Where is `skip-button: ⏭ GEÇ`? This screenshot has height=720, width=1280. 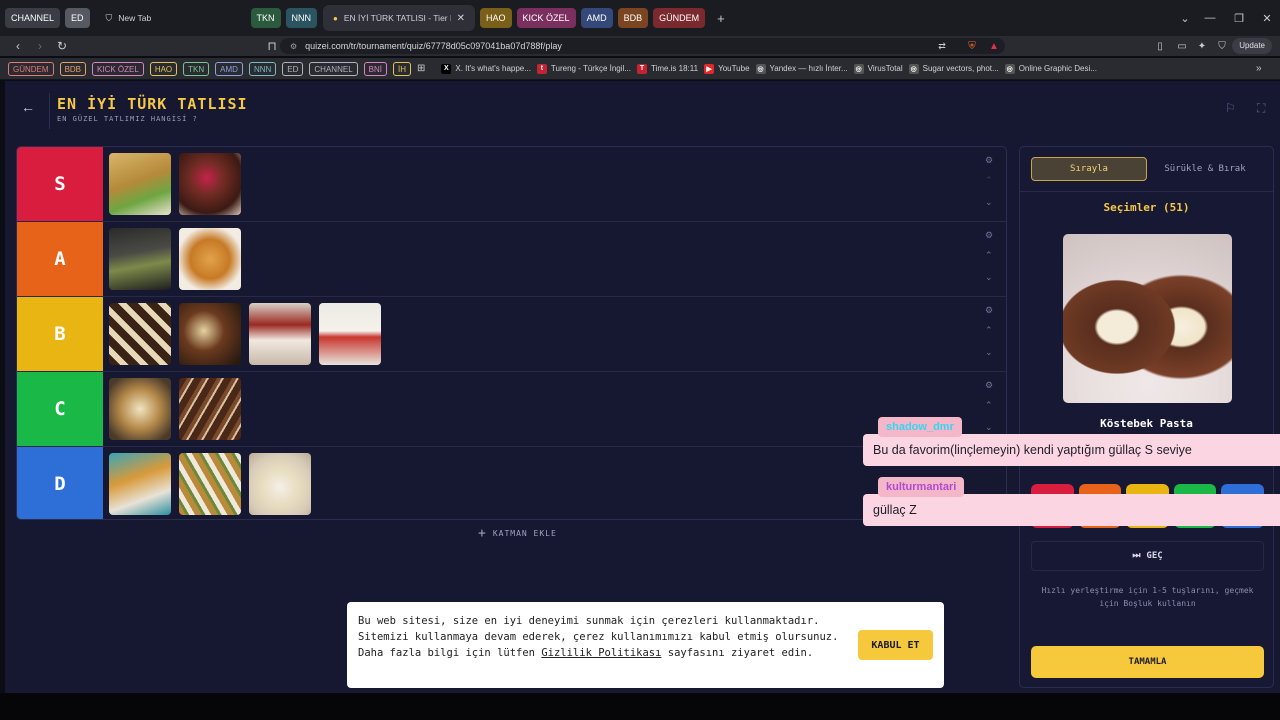 skip-button: ⏭ GEÇ is located at coordinates (1147, 556).